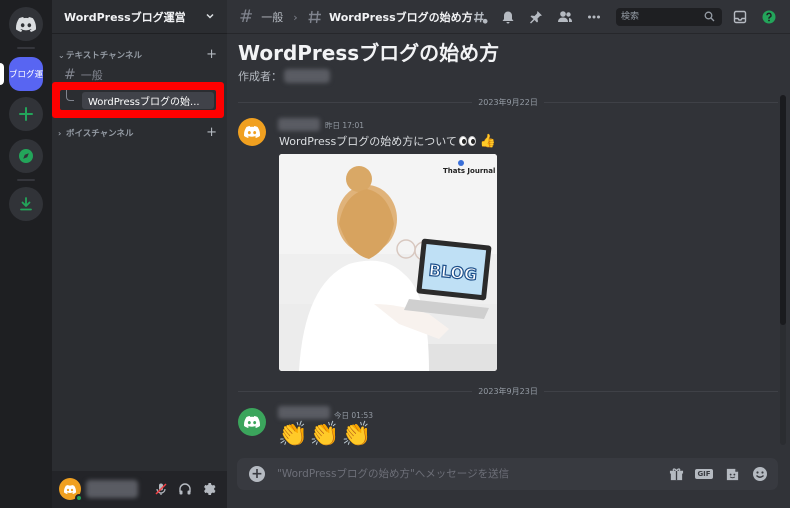  I want to click on date-divider-label: 2023年9月22日, so click(508, 102).